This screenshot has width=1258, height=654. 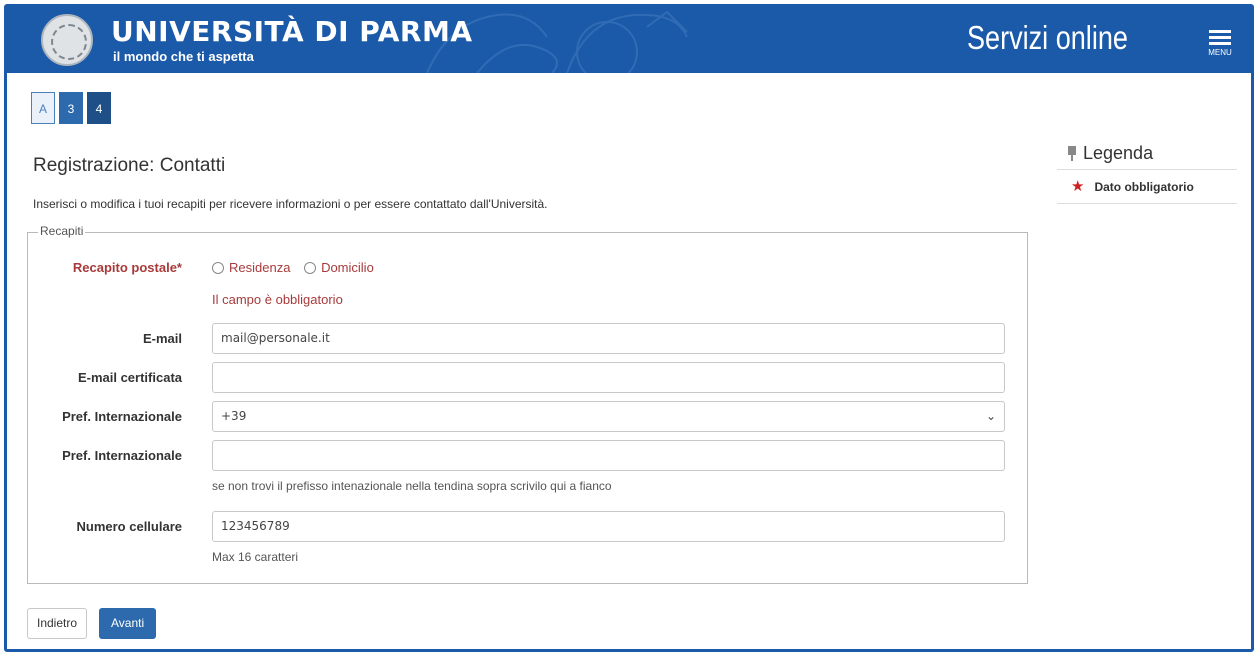 What do you see at coordinates (234, 416) in the screenshot?
I see `prefix-select-value: +39` at bounding box center [234, 416].